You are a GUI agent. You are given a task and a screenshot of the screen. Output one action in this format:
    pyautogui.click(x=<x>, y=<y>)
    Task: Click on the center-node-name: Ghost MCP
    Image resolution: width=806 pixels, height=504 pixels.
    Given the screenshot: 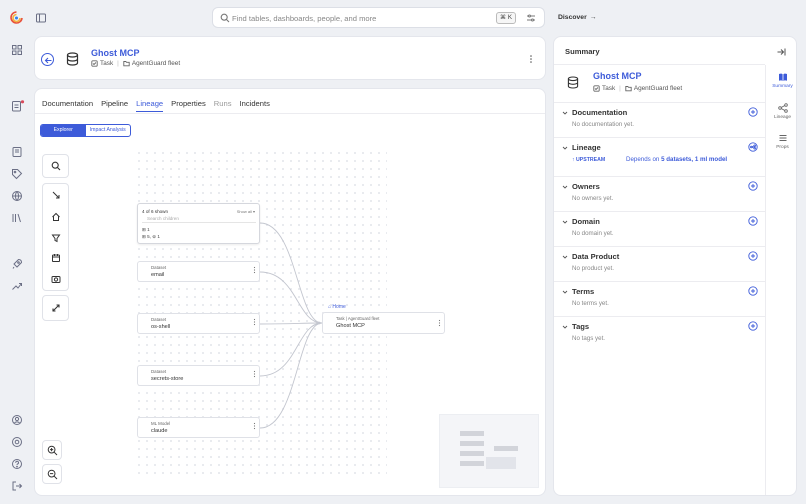 What is the action you would take?
    pyautogui.click(x=350, y=326)
    